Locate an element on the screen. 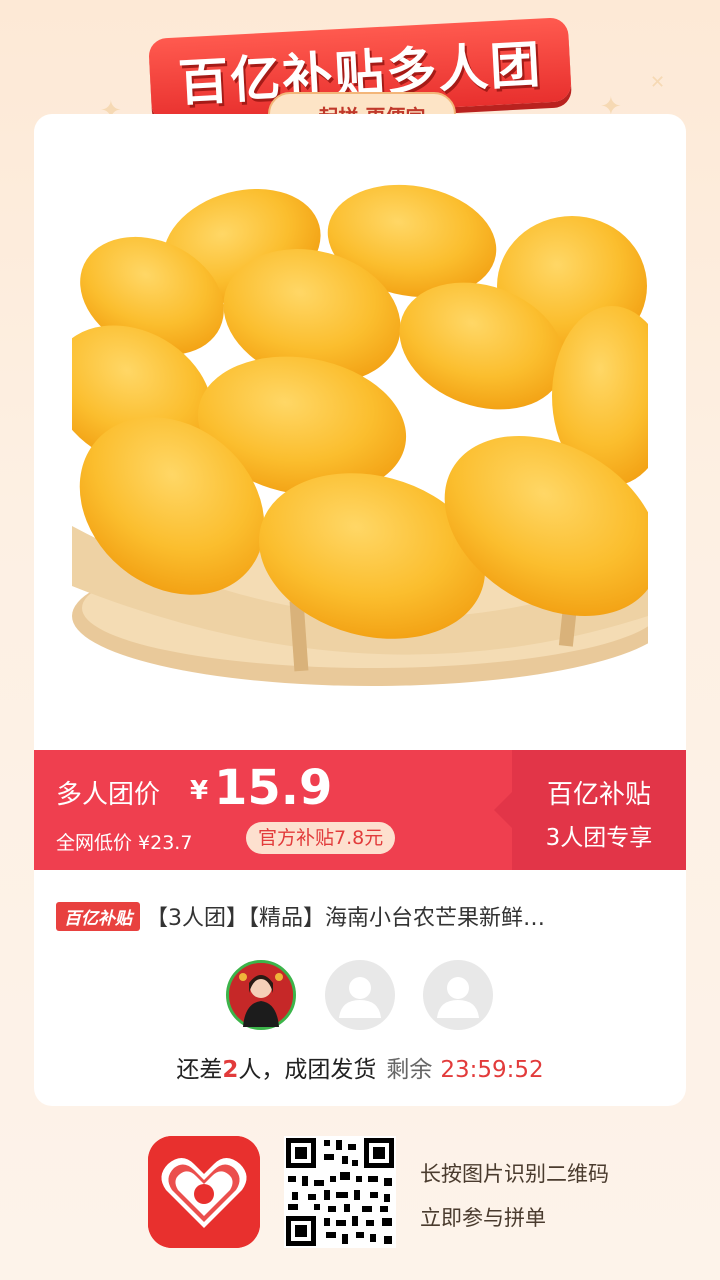 The height and width of the screenshot is (1280, 720). sparkle-icon: ✕ is located at coordinates (658, 82).